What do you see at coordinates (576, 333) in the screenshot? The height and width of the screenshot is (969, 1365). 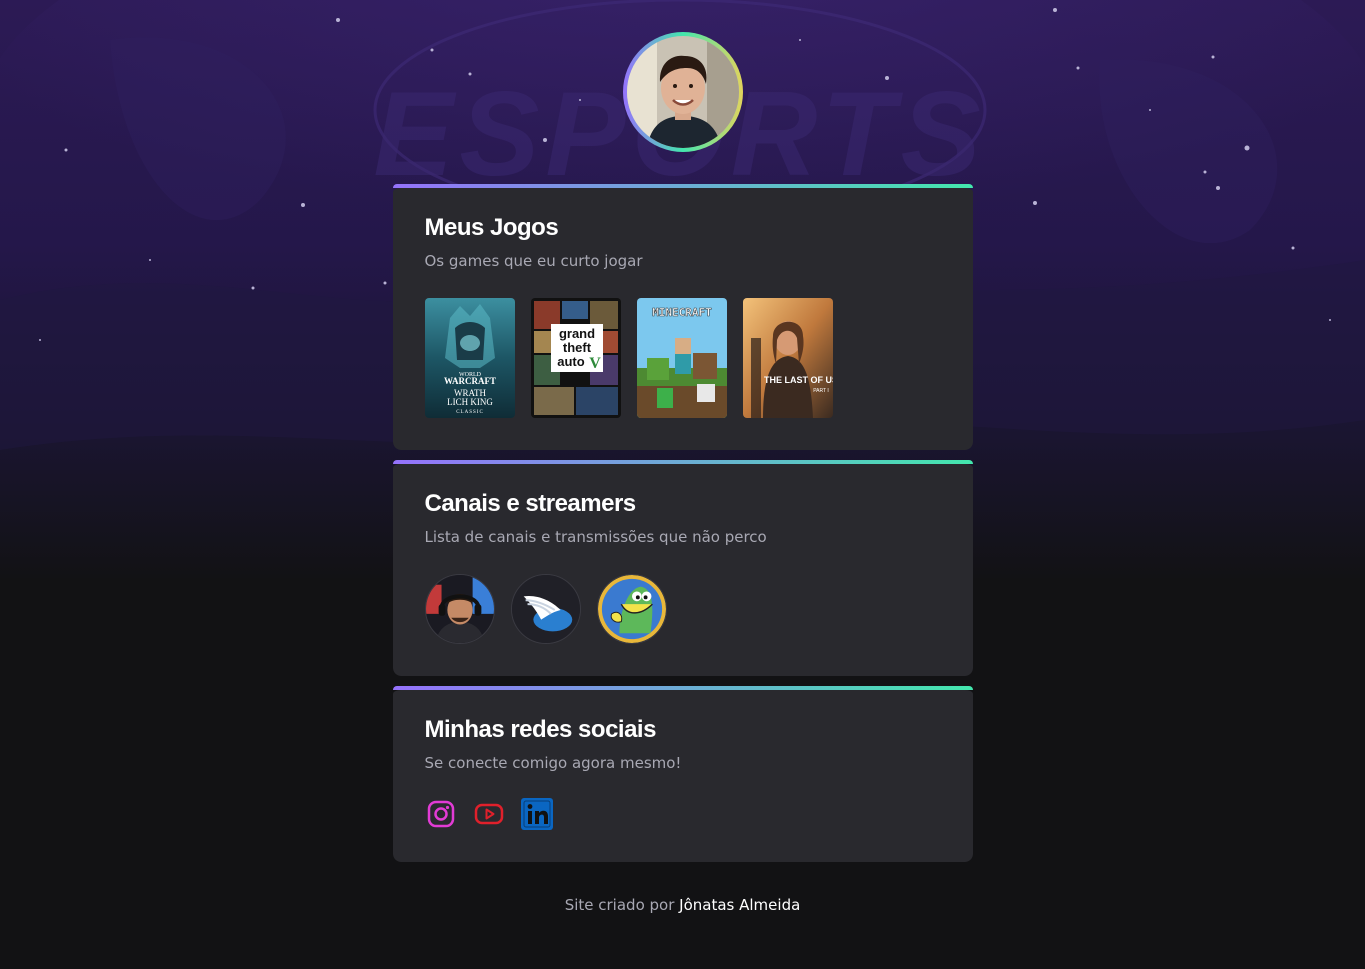 I see `gta-cover-text-1: grand` at bounding box center [576, 333].